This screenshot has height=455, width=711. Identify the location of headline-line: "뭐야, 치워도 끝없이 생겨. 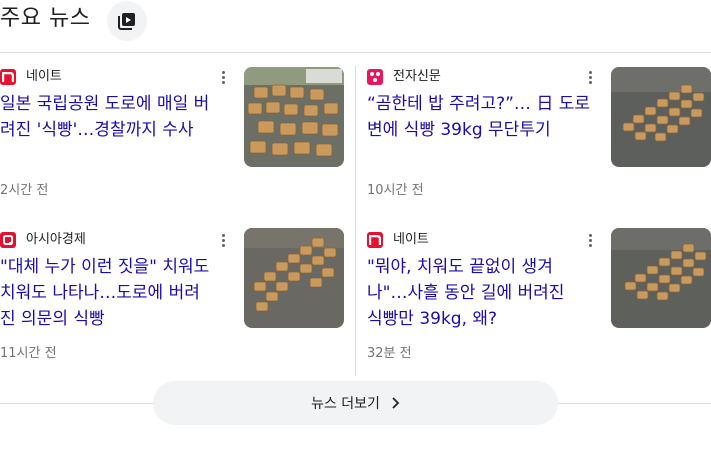
(460, 267).